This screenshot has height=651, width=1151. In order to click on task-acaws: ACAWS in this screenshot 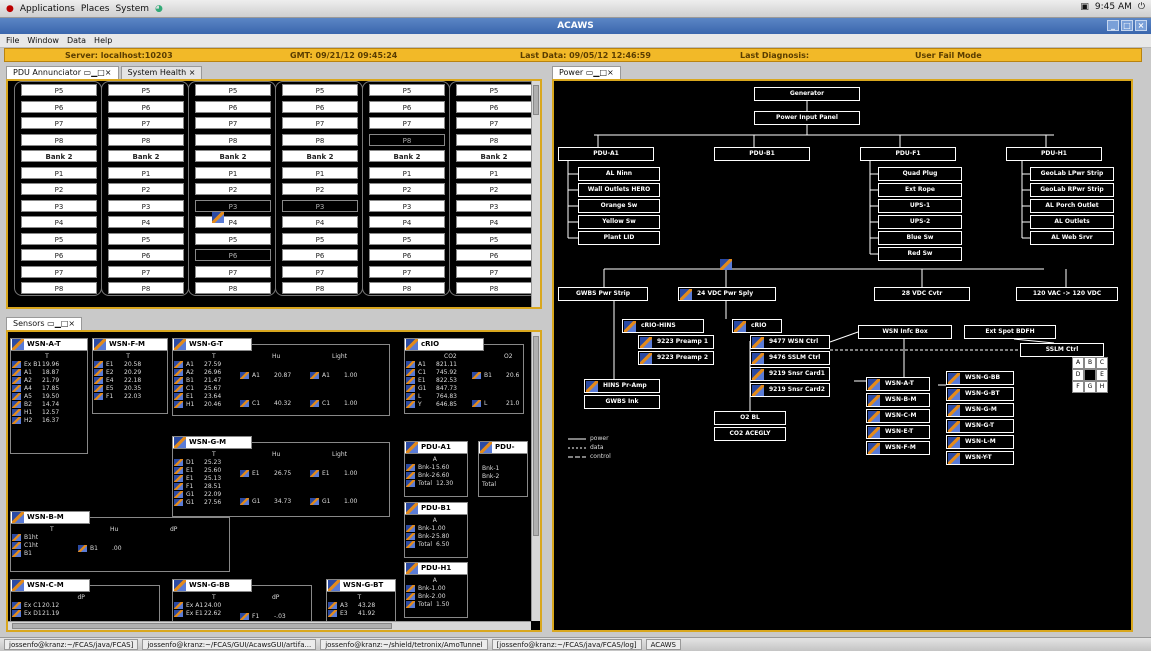, I will do `click(663, 644)`.